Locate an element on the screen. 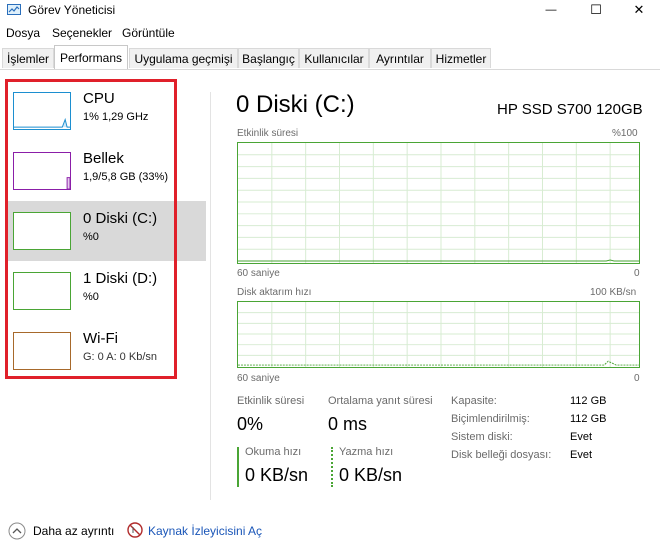  formatted-value: 112 GB is located at coordinates (588, 419).